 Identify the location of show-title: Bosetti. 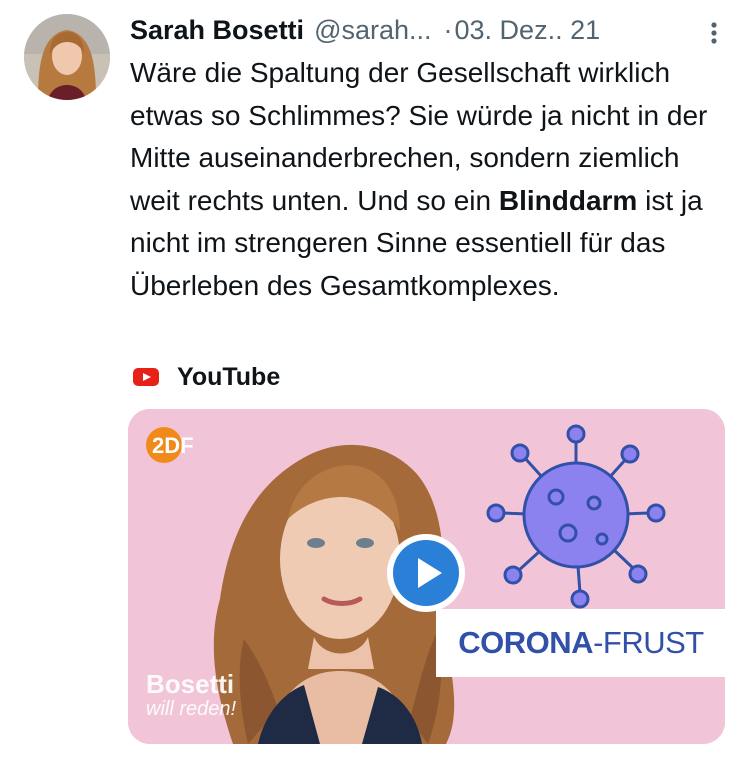
(190, 684).